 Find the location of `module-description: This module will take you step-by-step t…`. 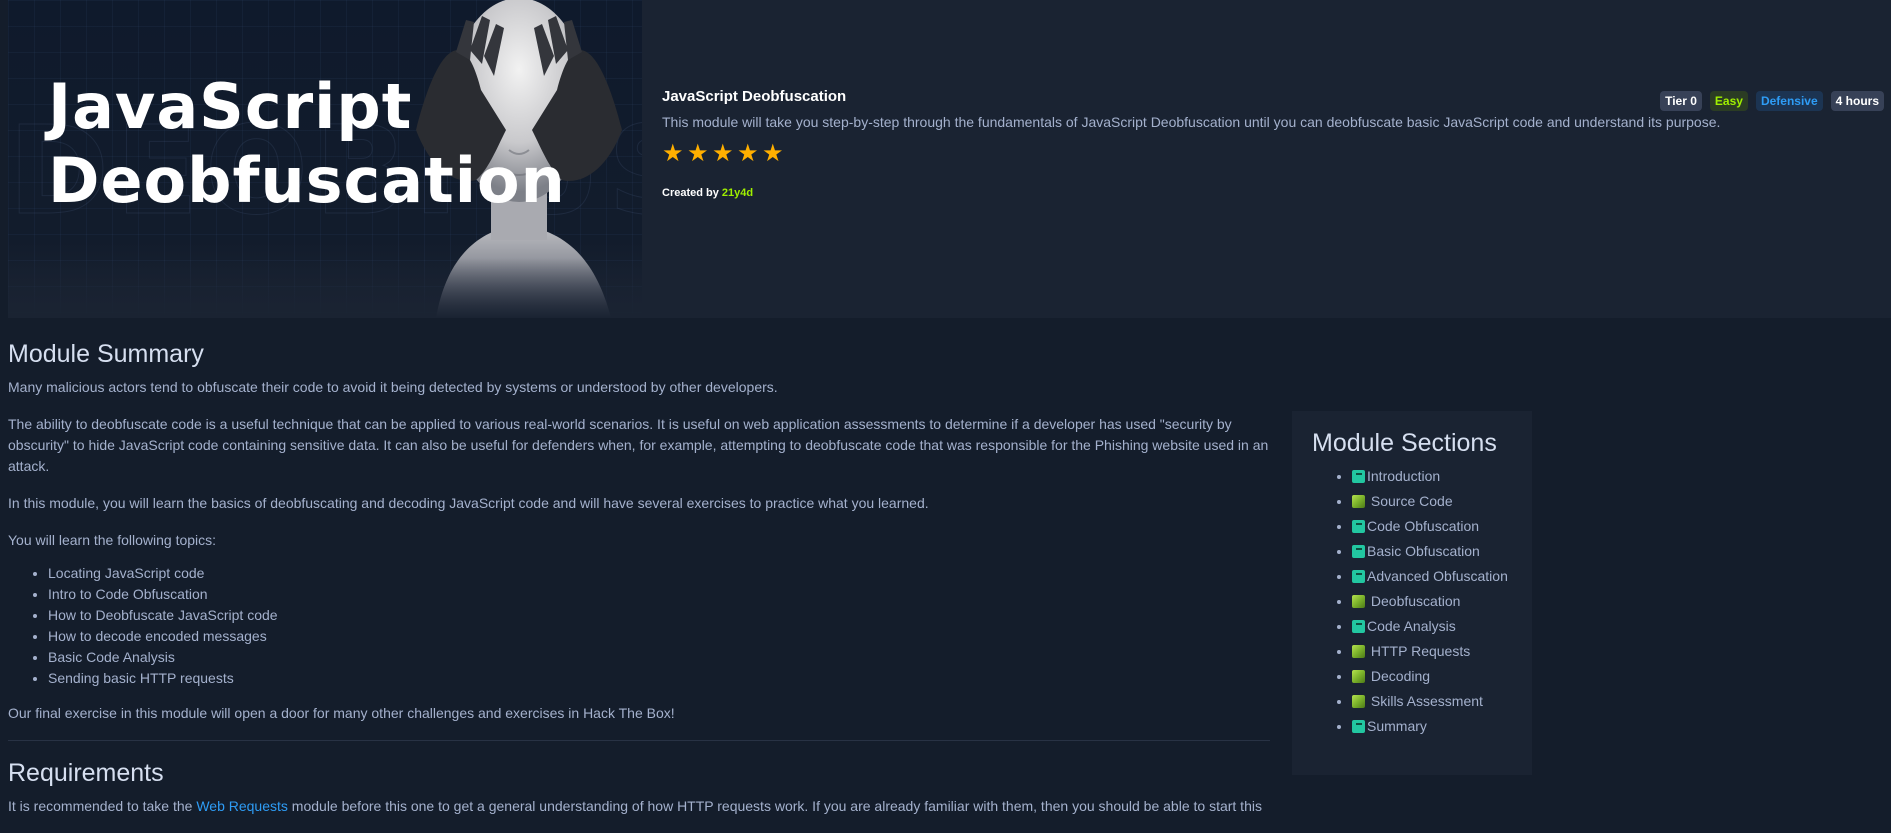

module-description: This module will take you step-by-step t… is located at coordinates (1191, 122).